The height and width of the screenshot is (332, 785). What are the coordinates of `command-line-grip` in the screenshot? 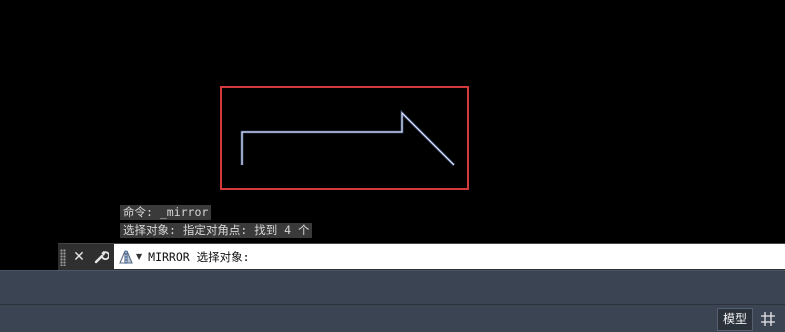 It's located at (63, 257).